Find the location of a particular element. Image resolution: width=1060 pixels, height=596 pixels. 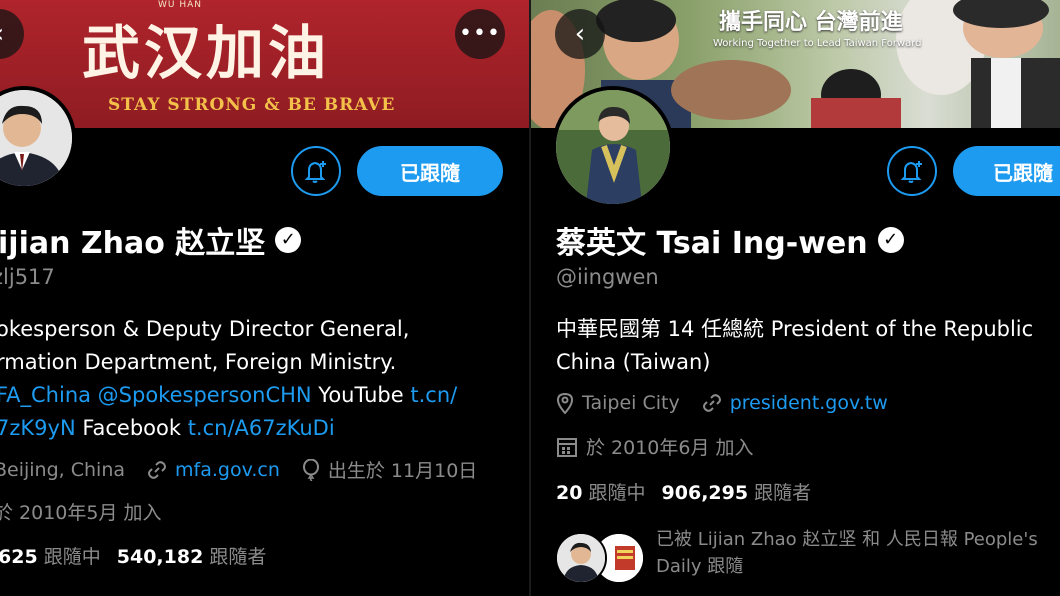

back-button: ‹ is located at coordinates (580, 34).